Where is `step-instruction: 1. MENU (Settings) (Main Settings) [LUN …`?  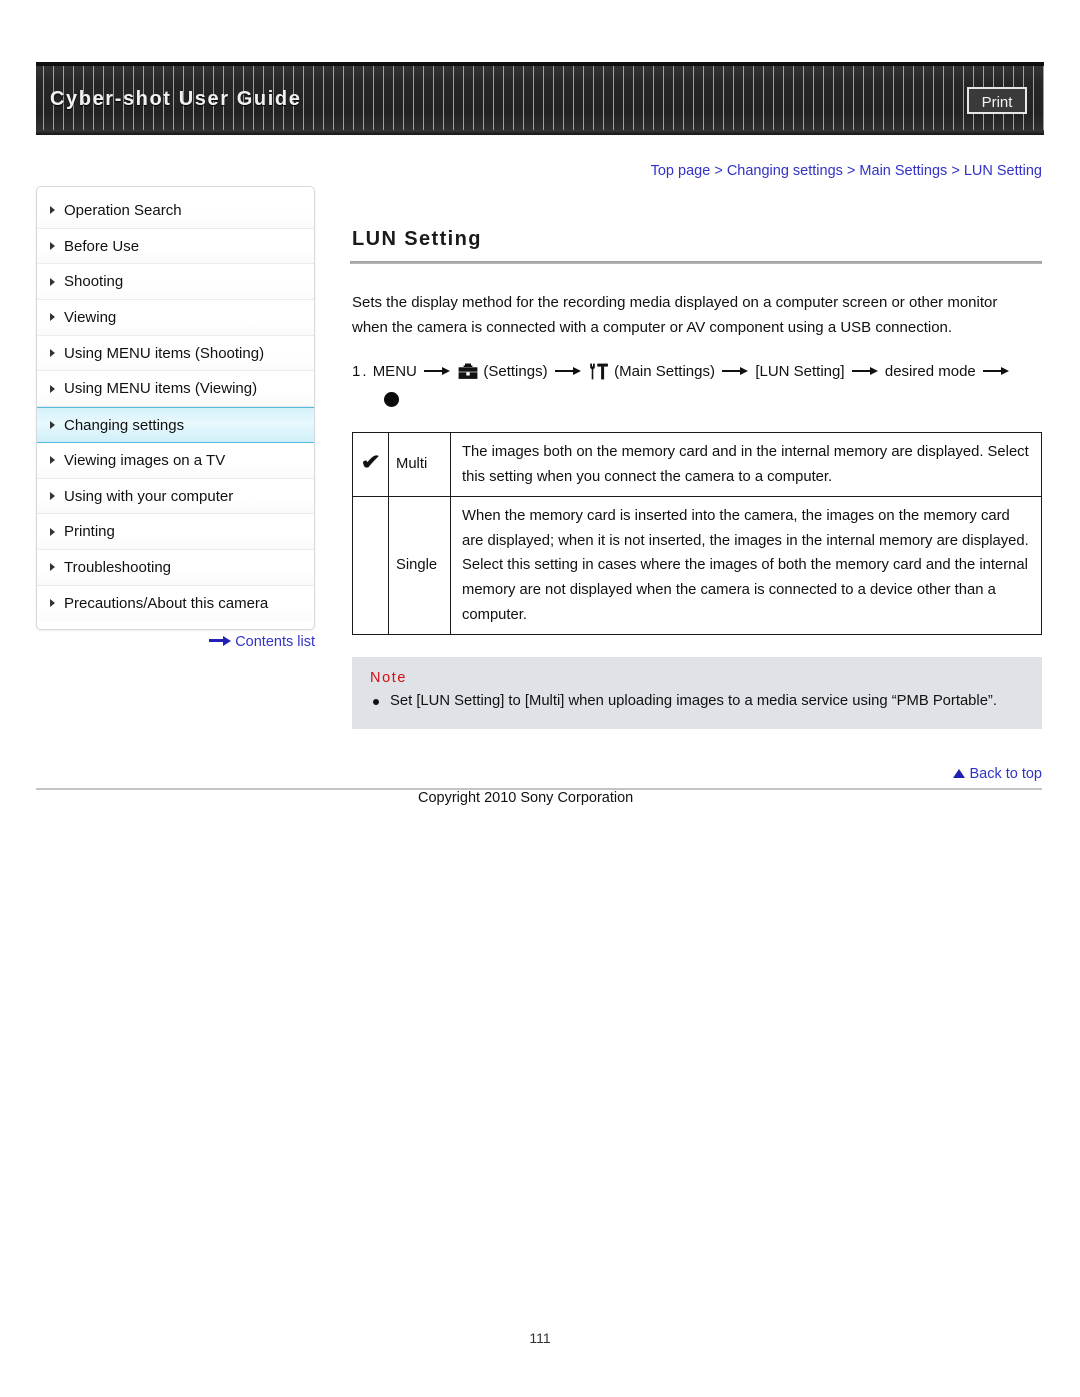 step-instruction: 1. MENU (Settings) (Main Settings) [LUN … is located at coordinates (697, 385).